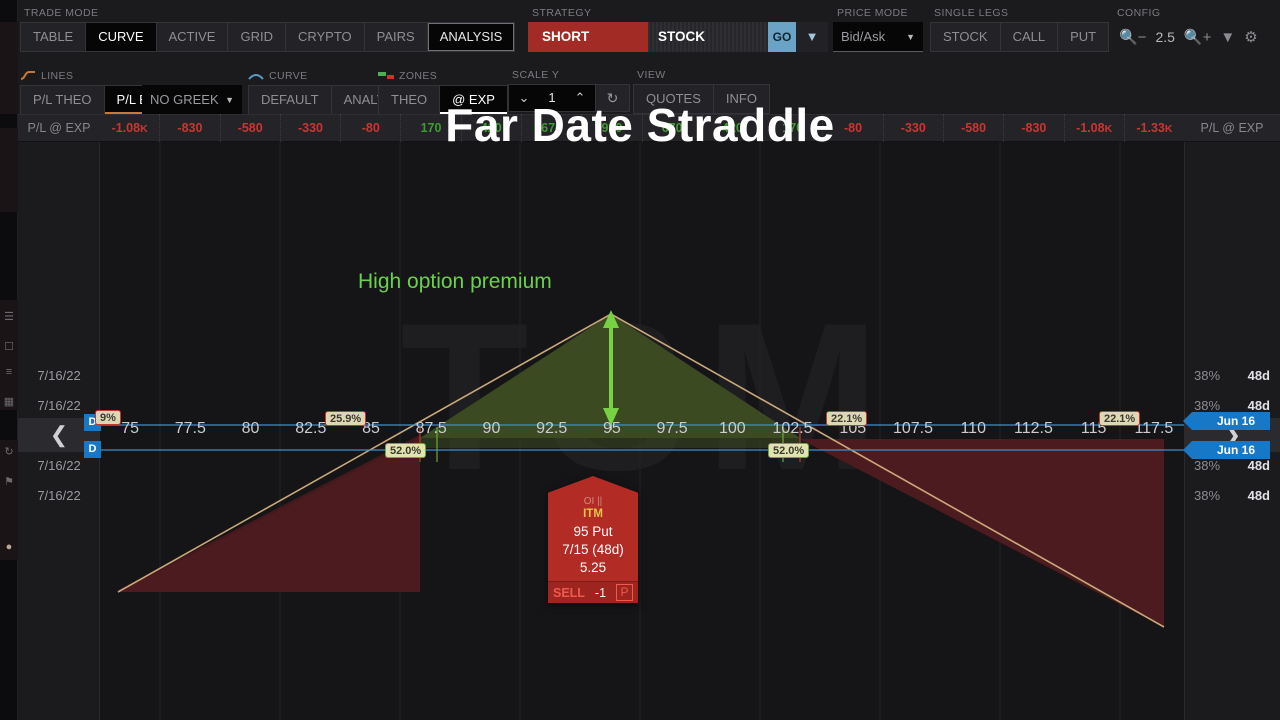 The height and width of the screenshot is (720, 1280). What do you see at coordinates (192, 37) in the screenshot?
I see `tab-active: ACTIVE` at bounding box center [192, 37].